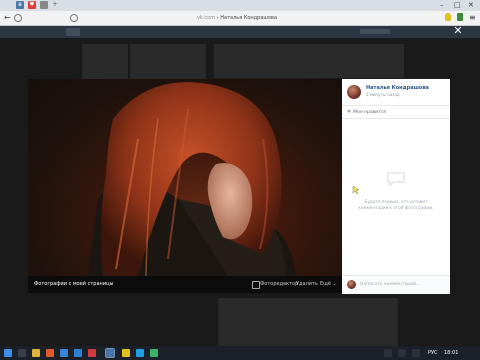  Describe the element at coordinates (55, 5) in the screenshot. I see `new-tab-icon: +` at that location.